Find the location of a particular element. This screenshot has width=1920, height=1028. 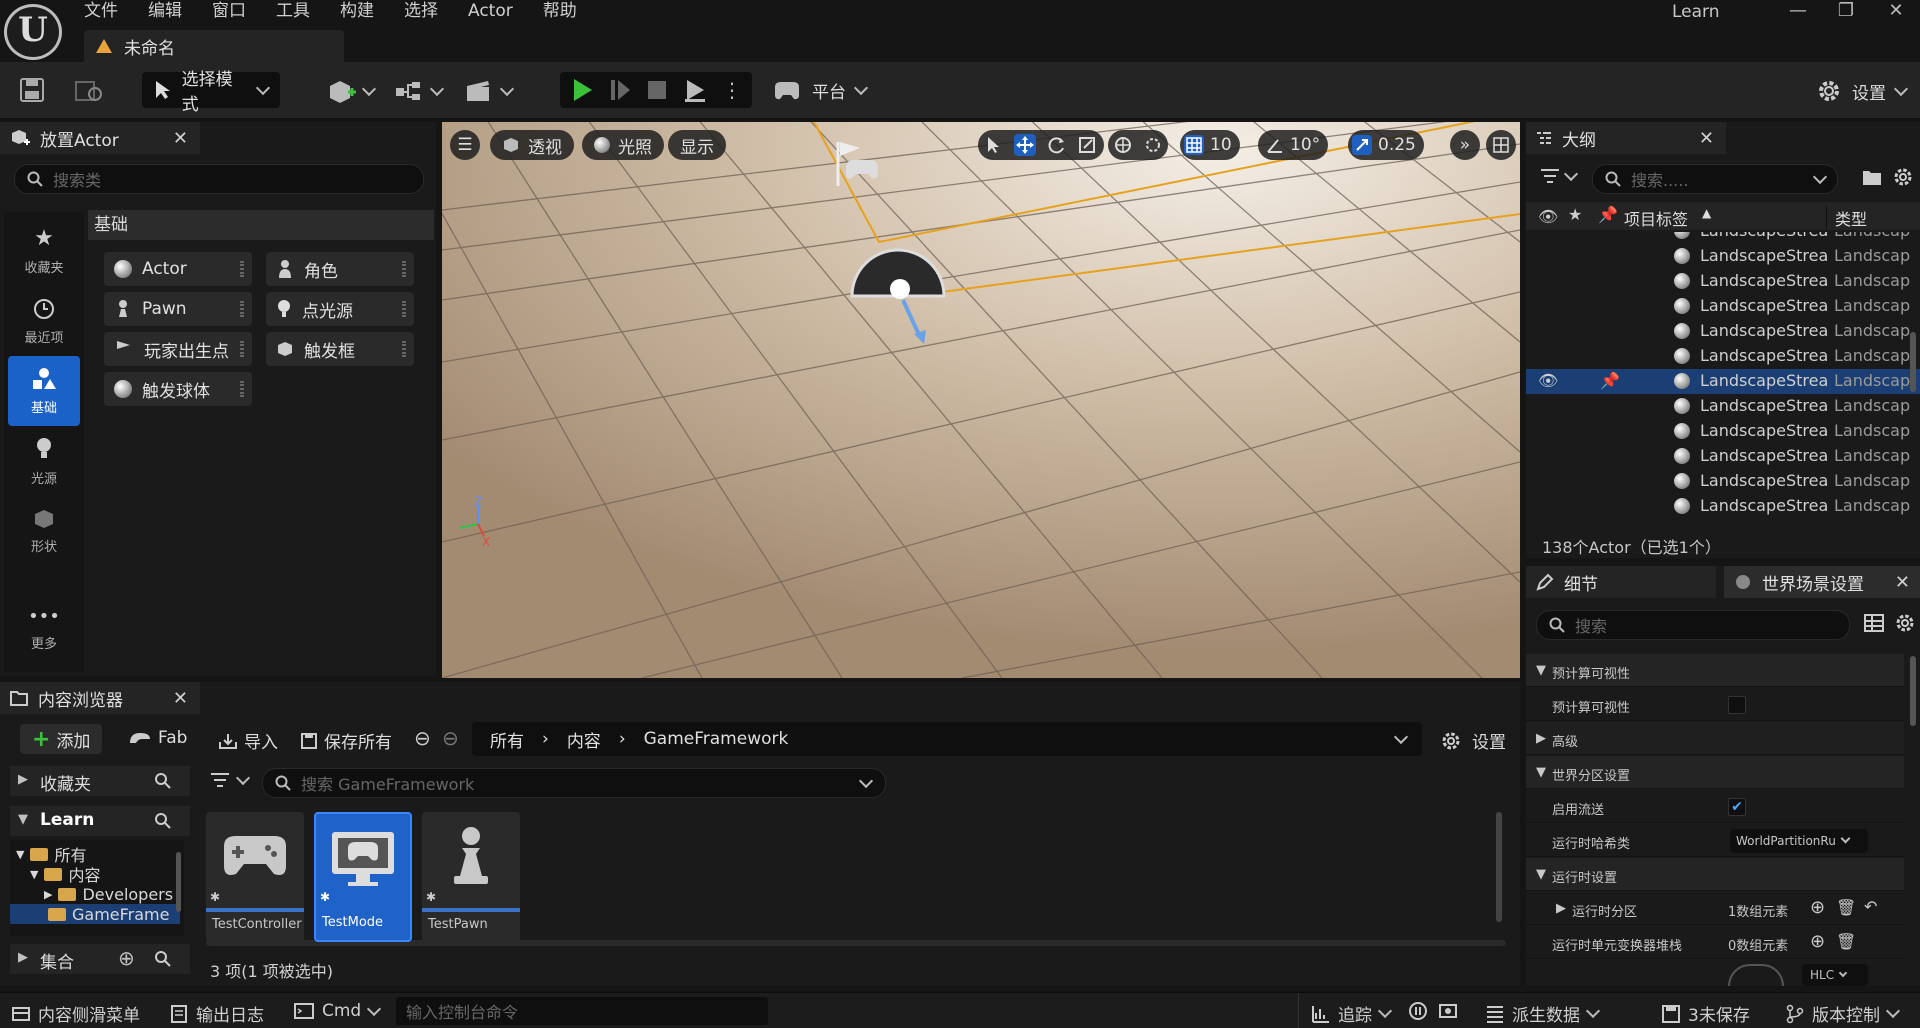

search-icon is located at coordinates (163, 821).